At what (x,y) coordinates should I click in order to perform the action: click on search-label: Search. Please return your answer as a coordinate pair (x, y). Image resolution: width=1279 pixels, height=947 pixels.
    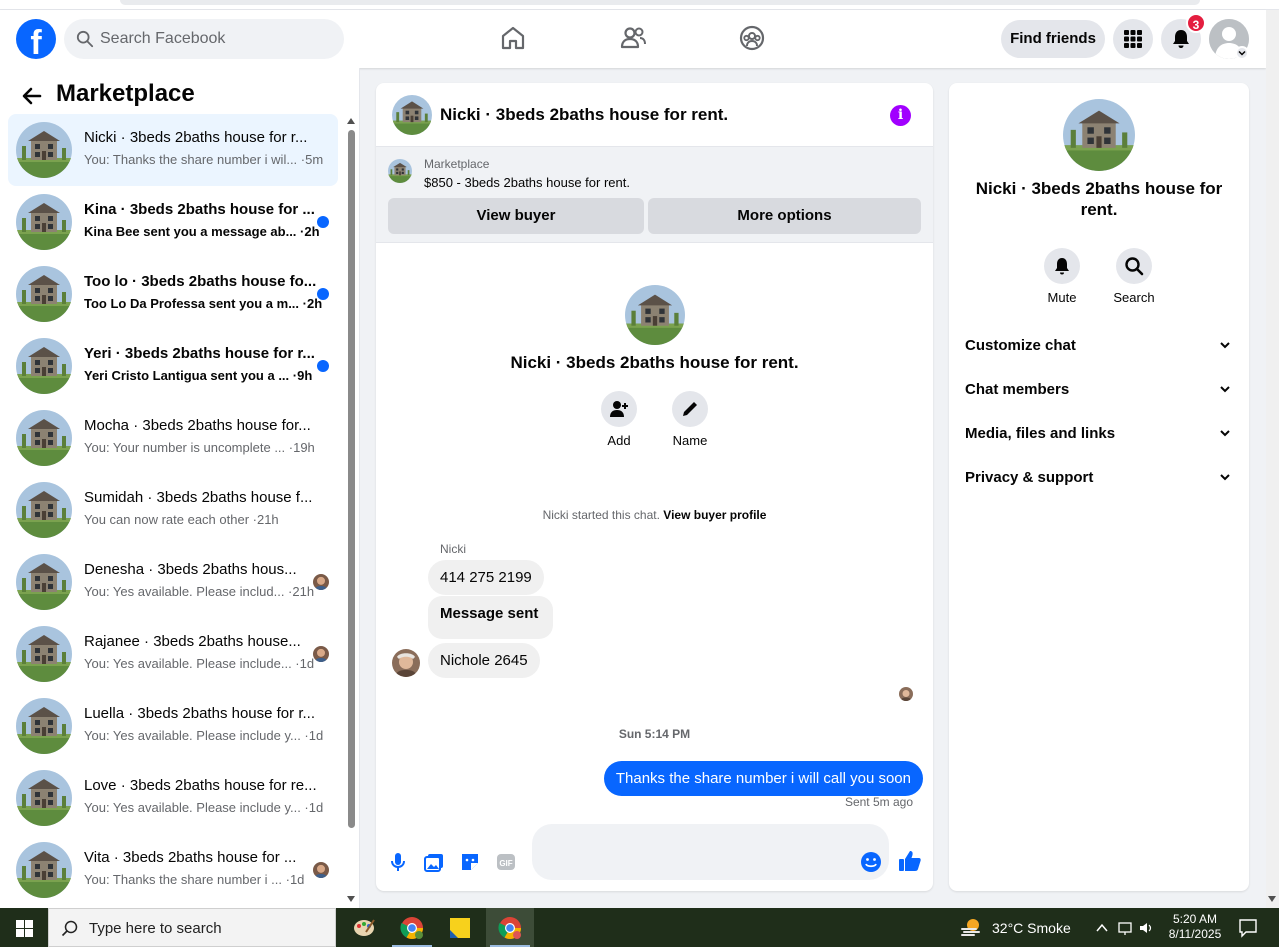
    Looking at the image, I should click on (1134, 297).